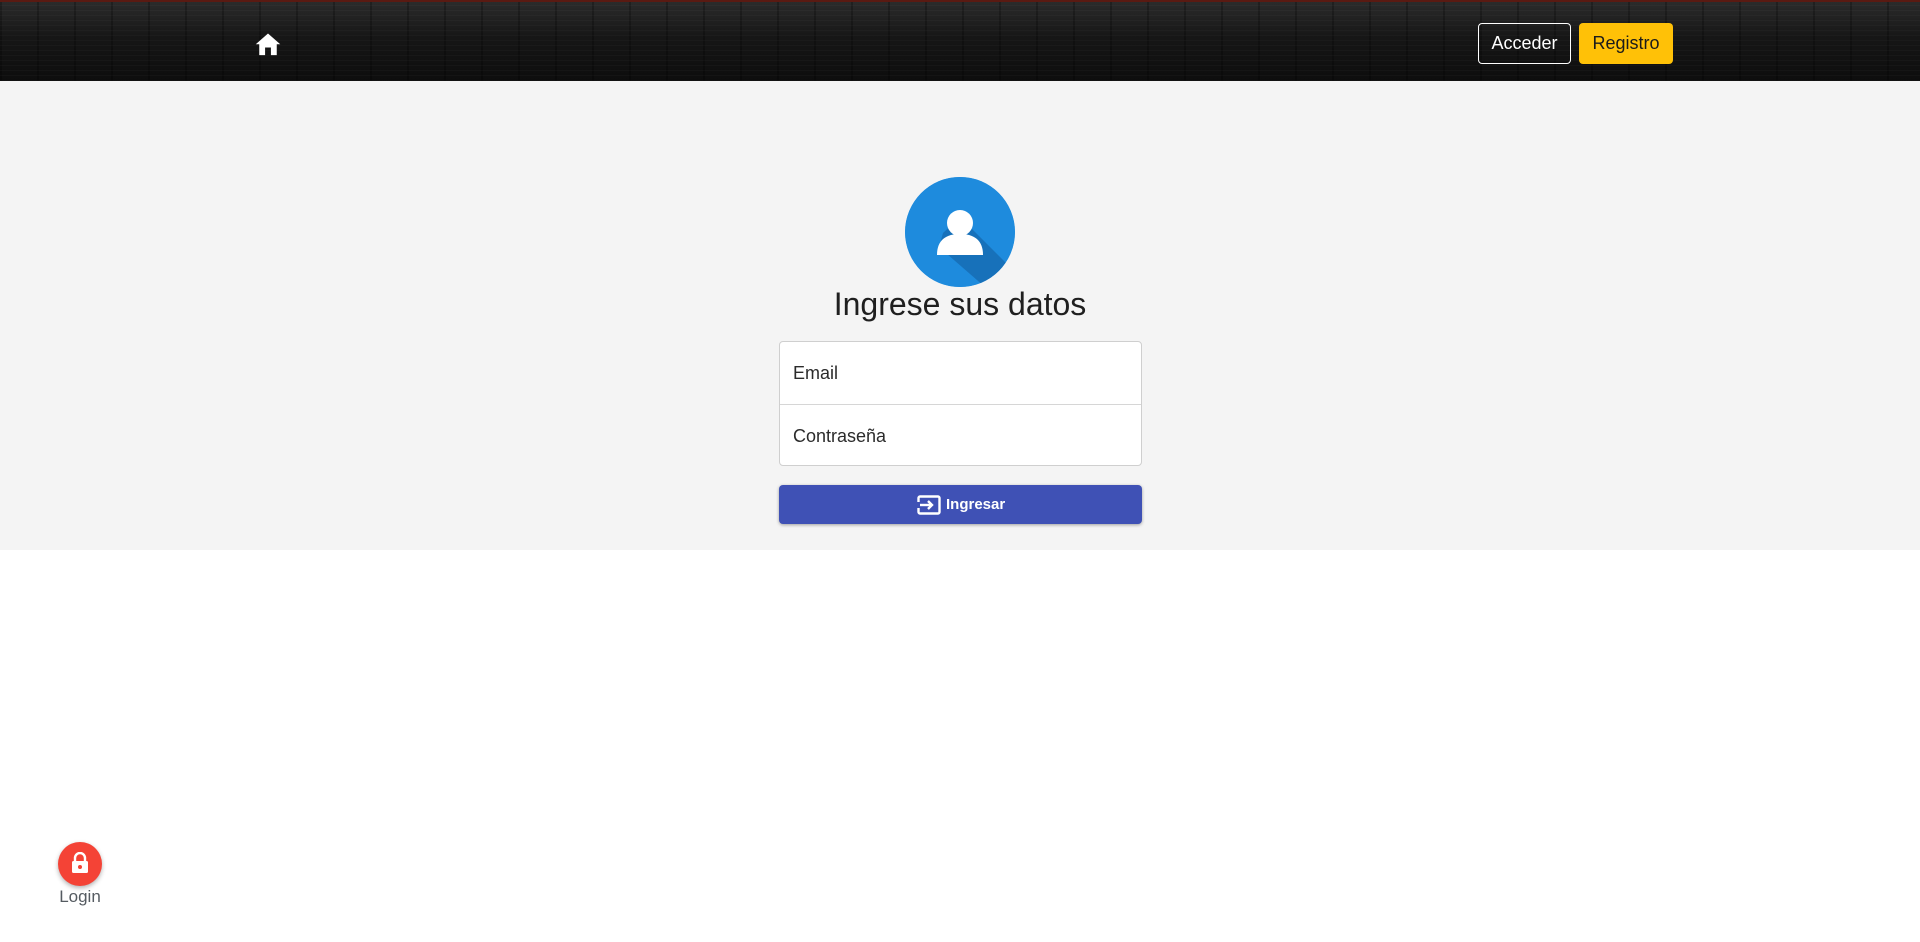 This screenshot has height=942, width=1920. What do you see at coordinates (1524, 43) in the screenshot?
I see `acceder-button: Acceder` at bounding box center [1524, 43].